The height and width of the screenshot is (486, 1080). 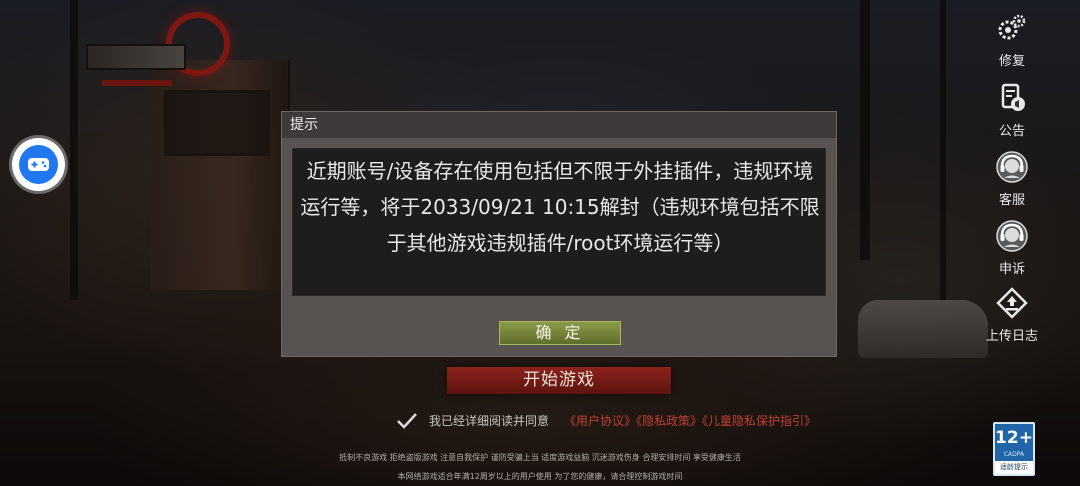 I want to click on age-rating-tag: 适龄提示, so click(x=1014, y=467).